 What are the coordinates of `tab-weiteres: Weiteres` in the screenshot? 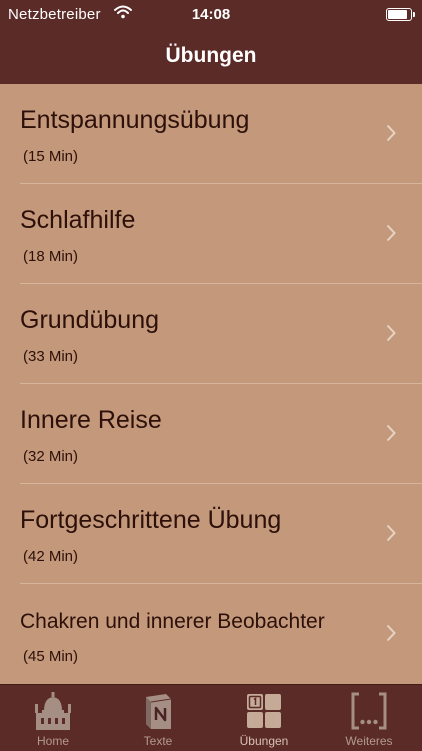 It's located at (369, 718).